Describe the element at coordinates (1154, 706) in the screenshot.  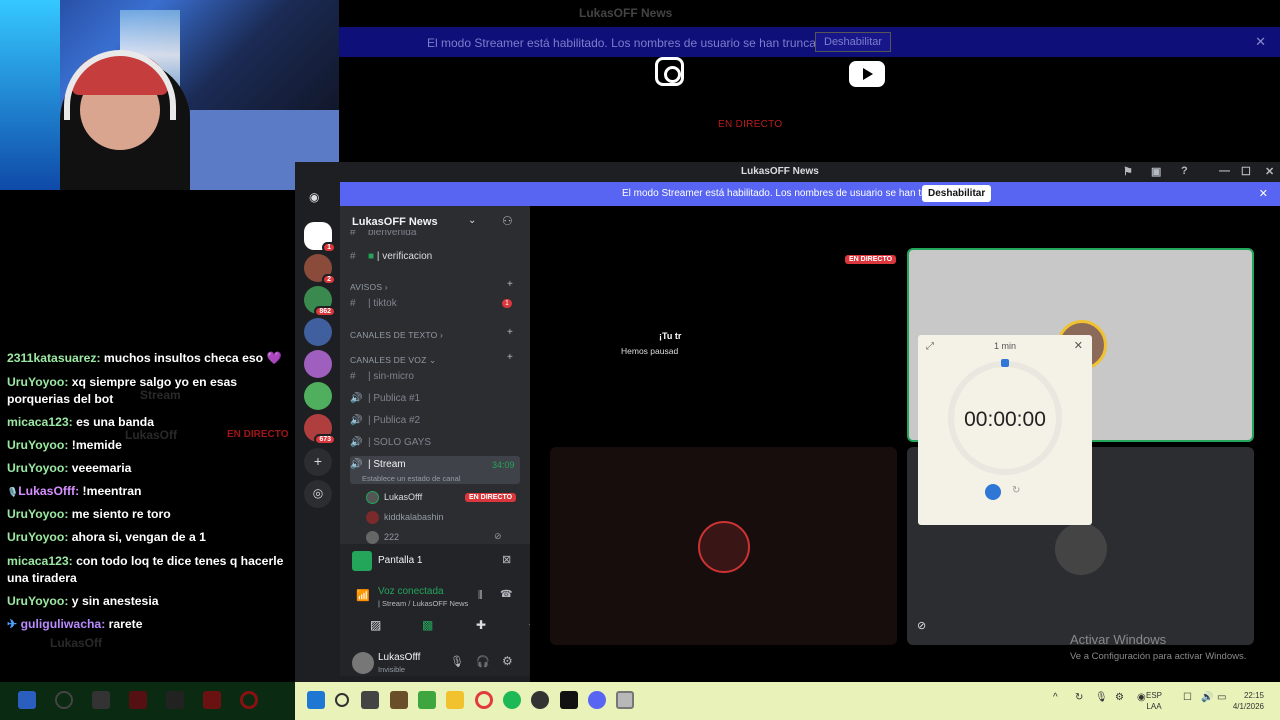
I see `layout-code: LAA` at that location.